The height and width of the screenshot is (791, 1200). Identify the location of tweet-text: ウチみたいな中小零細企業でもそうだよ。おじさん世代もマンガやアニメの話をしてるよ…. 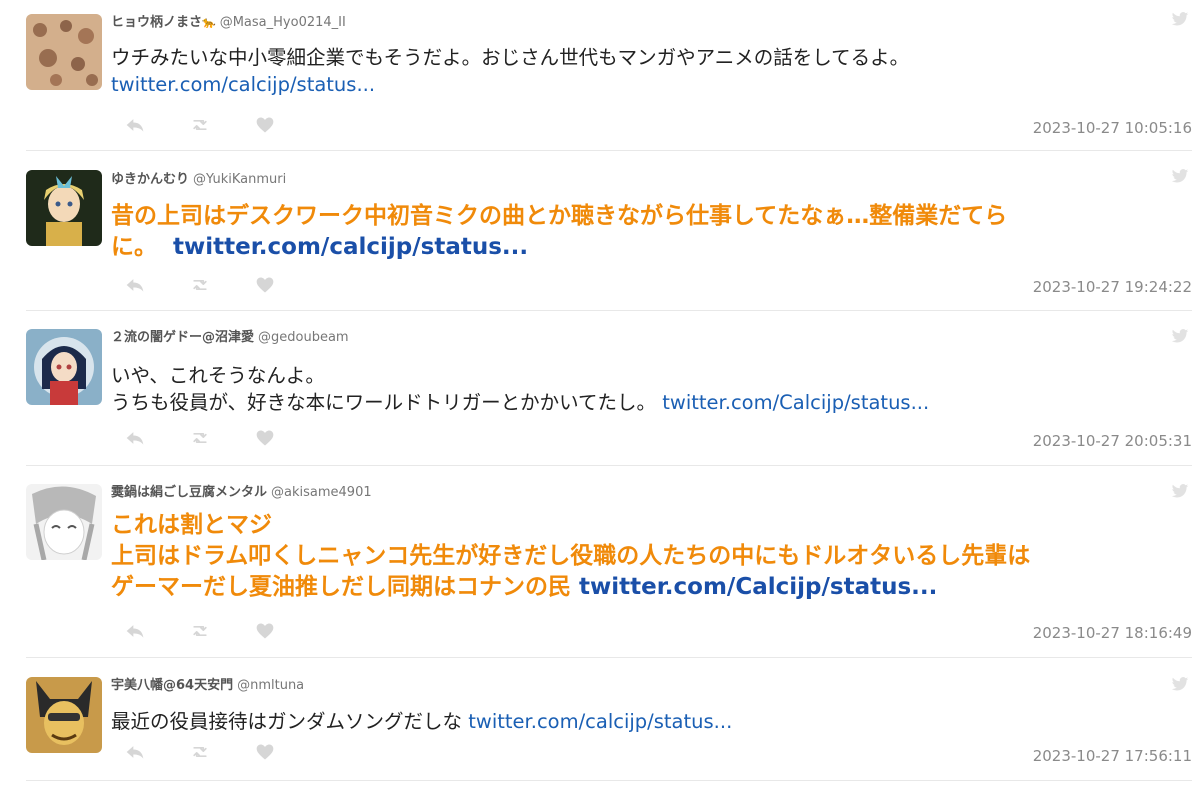
(510, 71).